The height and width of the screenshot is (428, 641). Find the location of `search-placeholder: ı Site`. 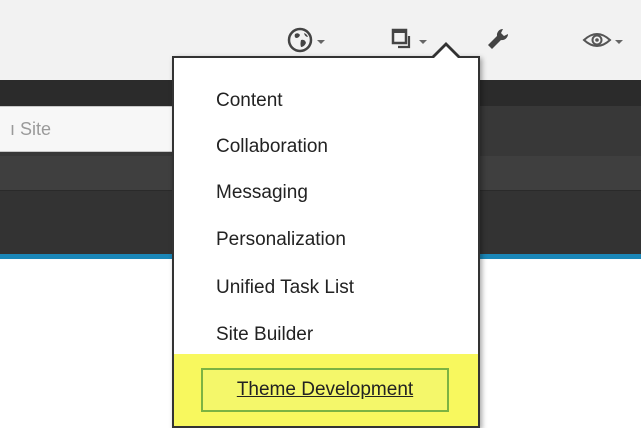

search-placeholder: ı Site is located at coordinates (31, 128).